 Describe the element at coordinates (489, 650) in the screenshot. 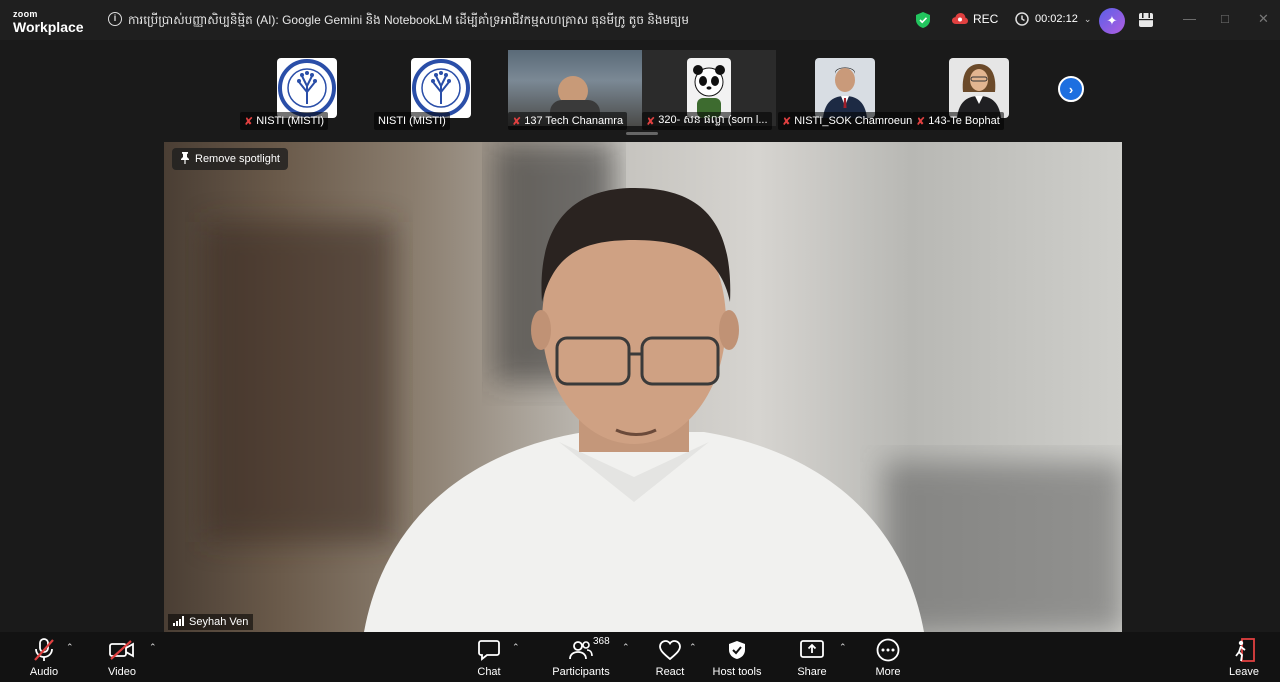

I see `chat-icon` at that location.